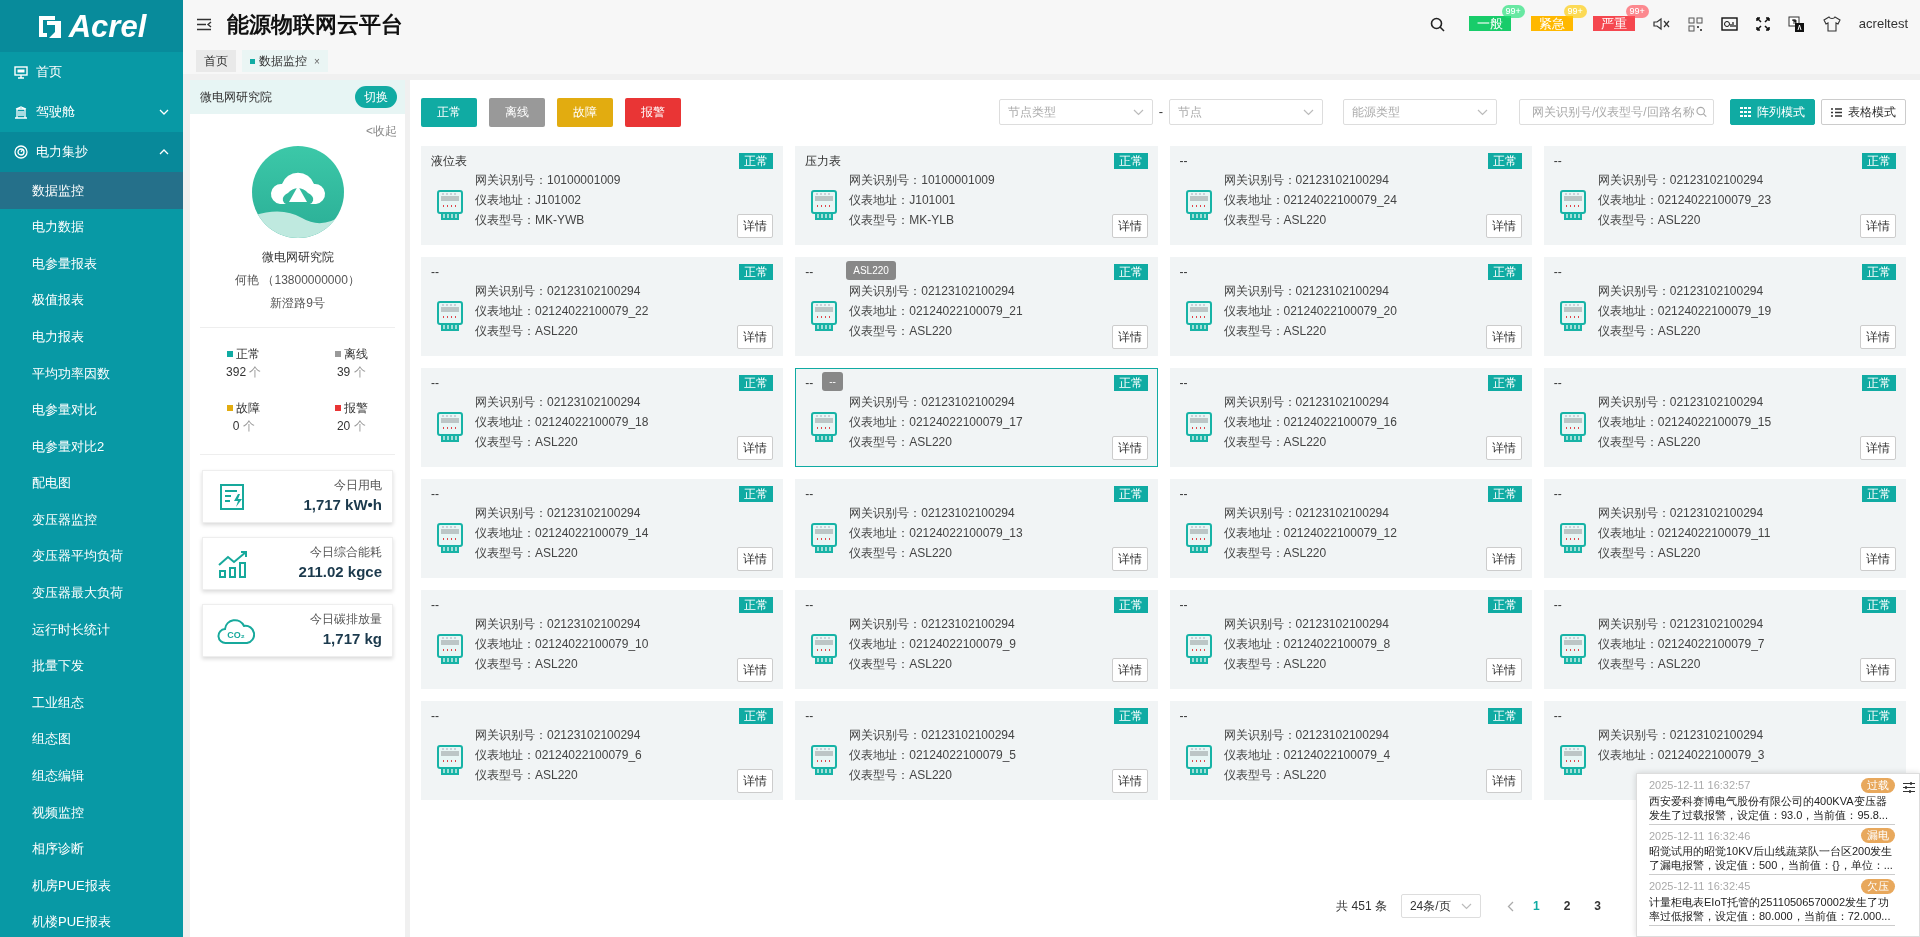 The height and width of the screenshot is (937, 1920). I want to click on meter-address-text: 仪表地址：02124022100079_15, so click(1685, 422).